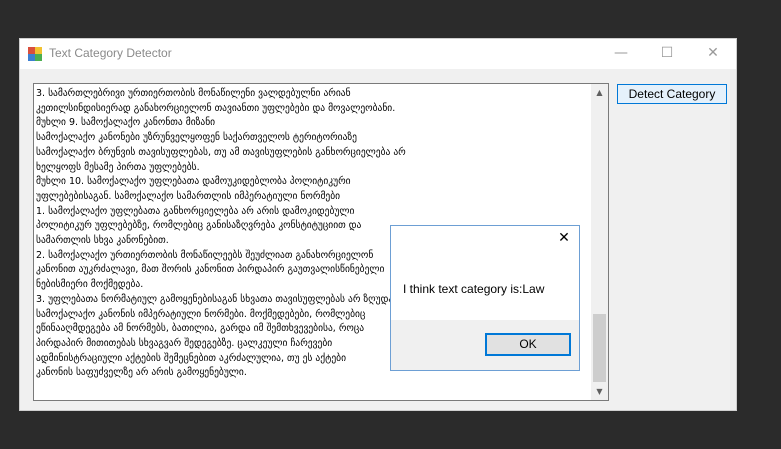 Image resolution: width=781 pixels, height=449 pixels. Describe the element at coordinates (599, 92) in the screenshot. I see `scroll-up-arrow-icon: ▲` at that location.